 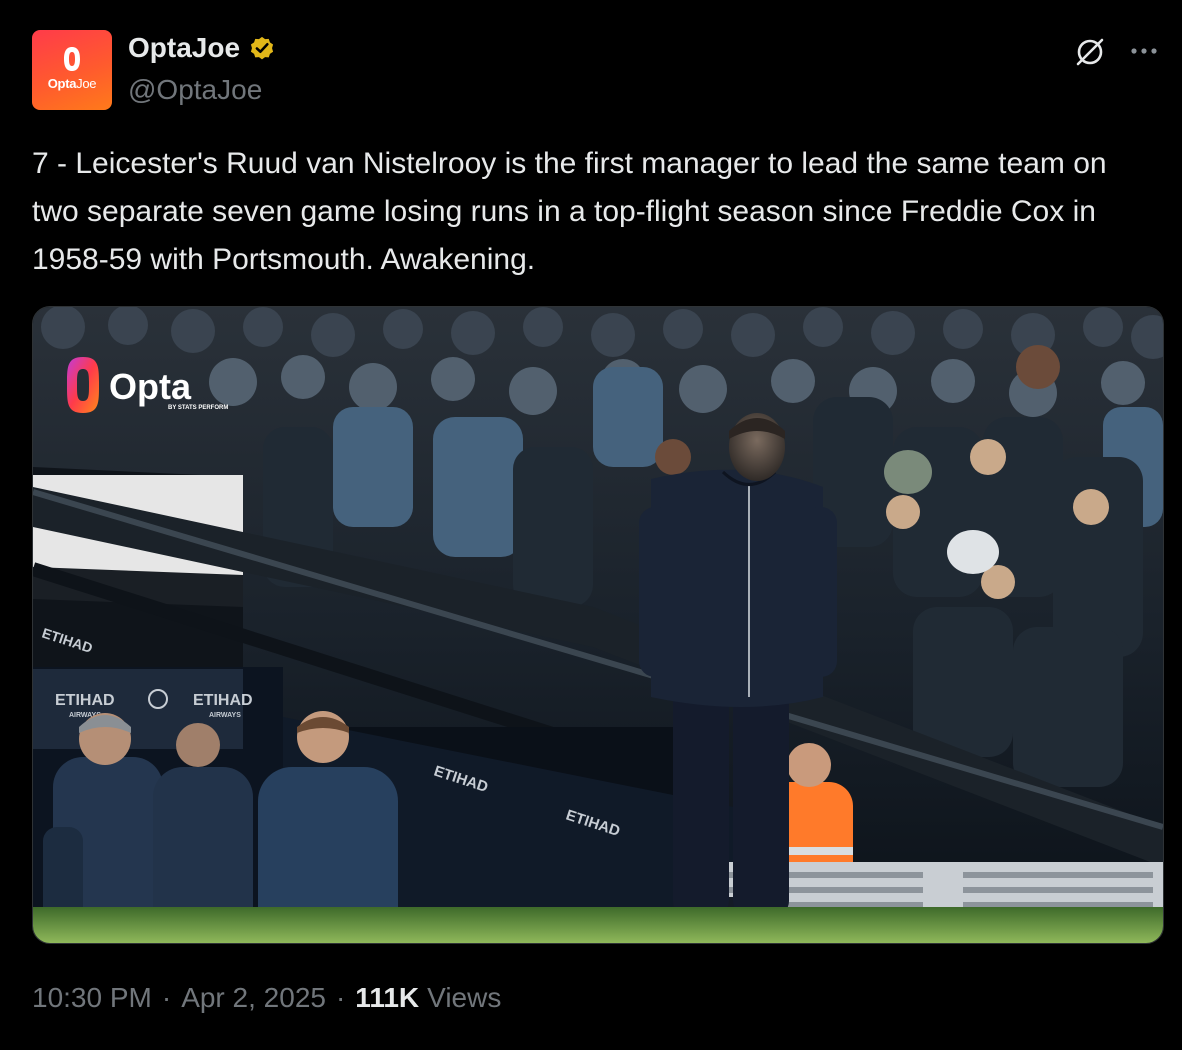 What do you see at coordinates (387, 998) in the screenshot?
I see `views-count: 111K` at bounding box center [387, 998].